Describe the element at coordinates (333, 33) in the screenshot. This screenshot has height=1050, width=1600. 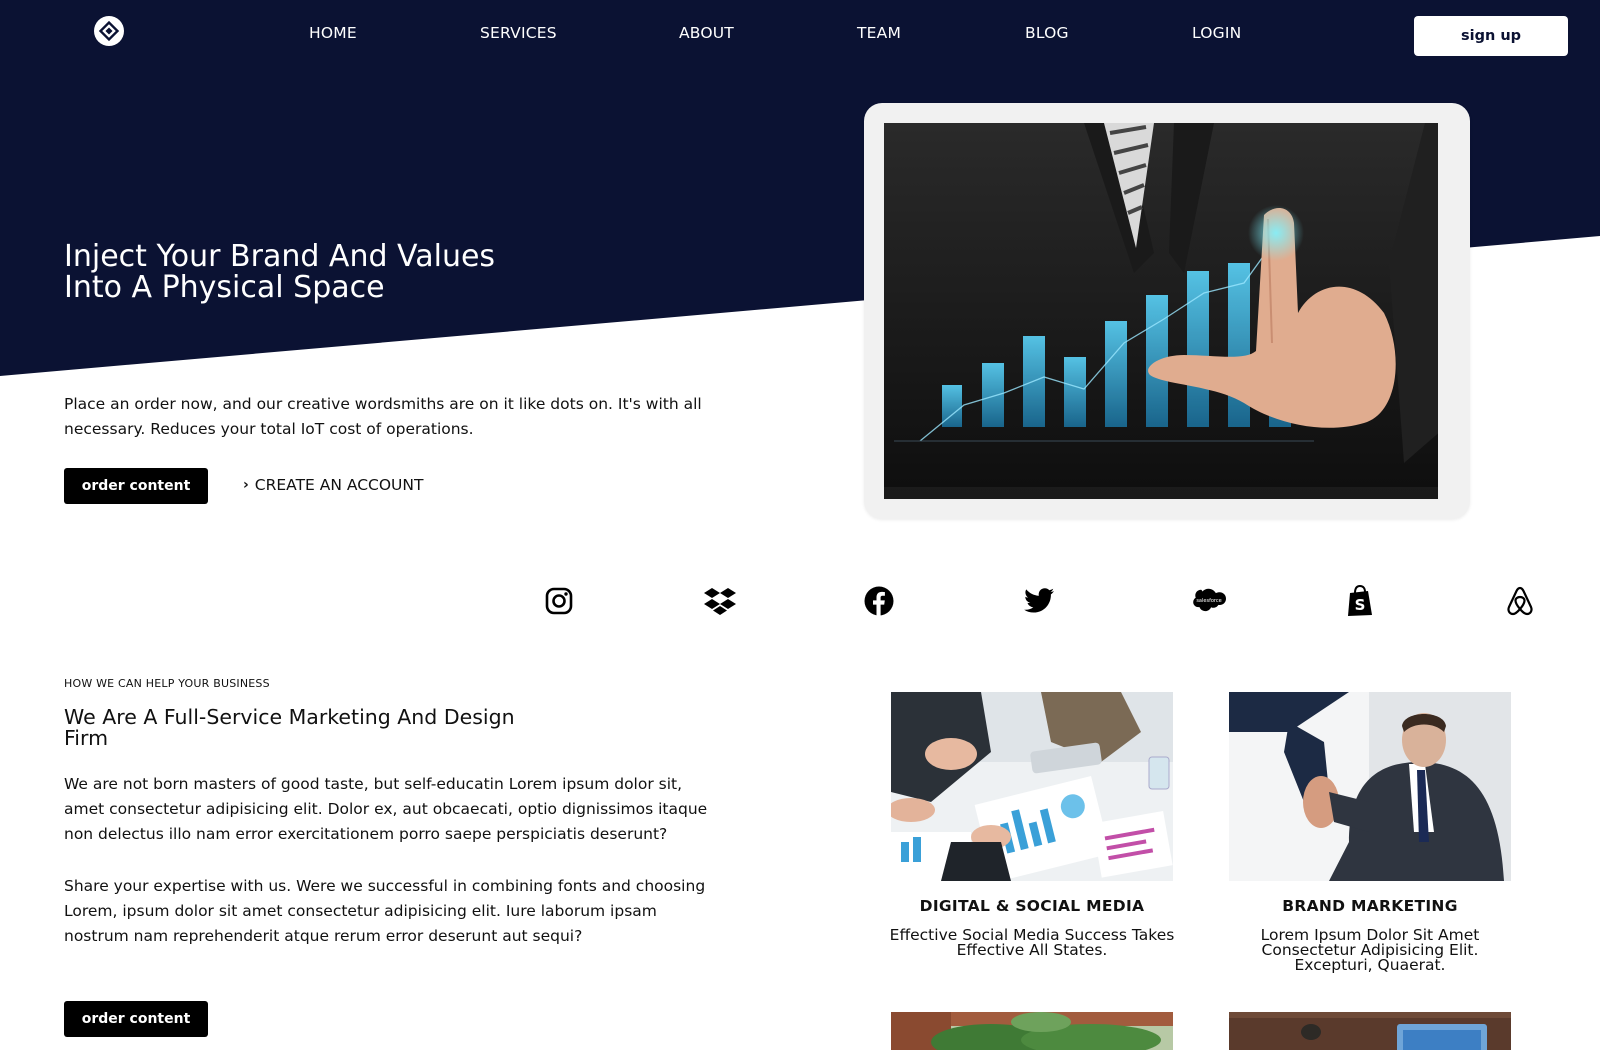
I see `nav-home-link: HOME` at that location.